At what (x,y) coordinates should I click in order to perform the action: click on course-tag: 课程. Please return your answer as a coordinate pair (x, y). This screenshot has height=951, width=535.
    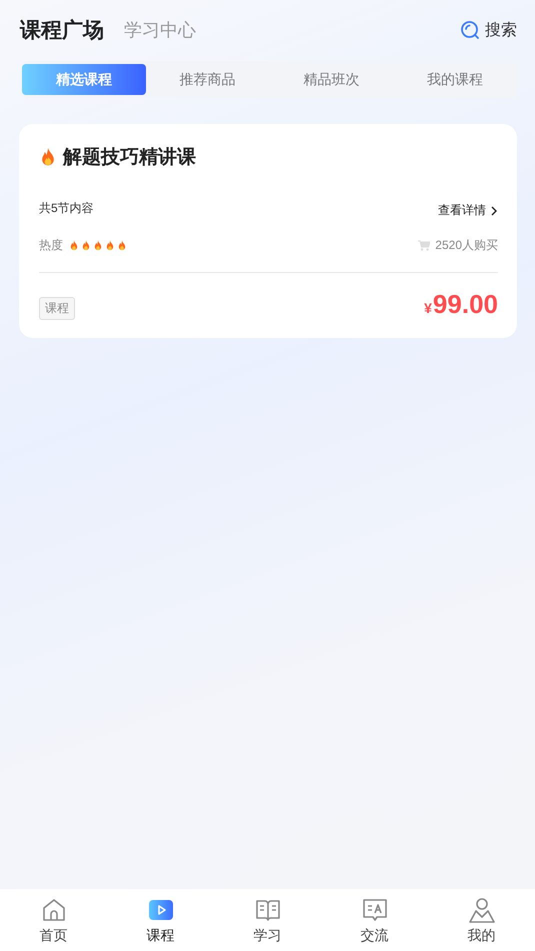
    Looking at the image, I should click on (57, 308).